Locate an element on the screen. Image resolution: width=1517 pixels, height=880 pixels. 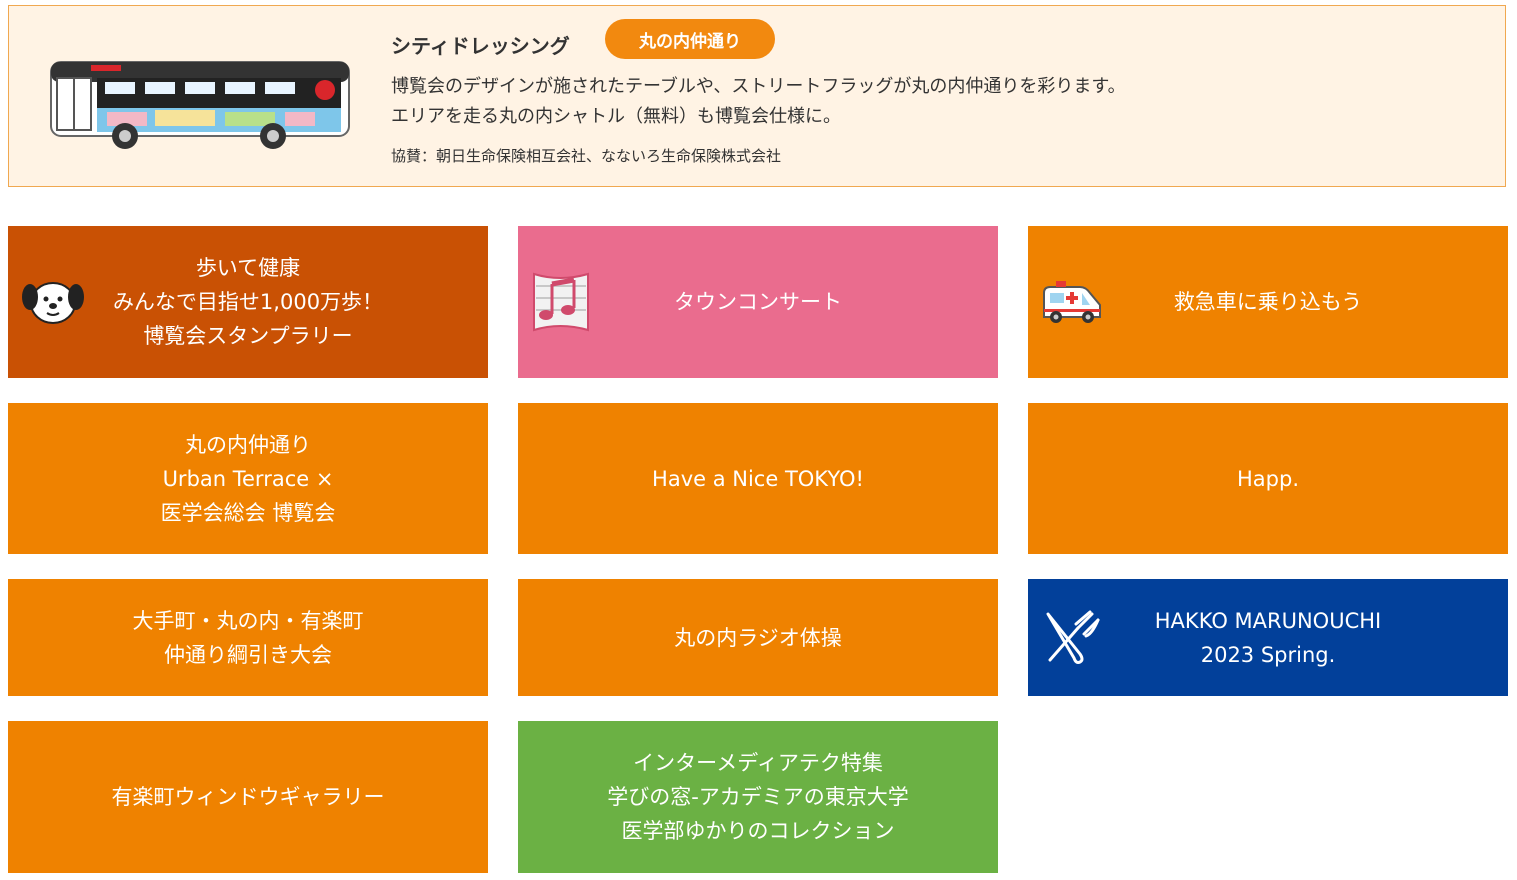
tile-window-gallery: 有楽町ウィンドウギャラリー is located at coordinates (248, 797).